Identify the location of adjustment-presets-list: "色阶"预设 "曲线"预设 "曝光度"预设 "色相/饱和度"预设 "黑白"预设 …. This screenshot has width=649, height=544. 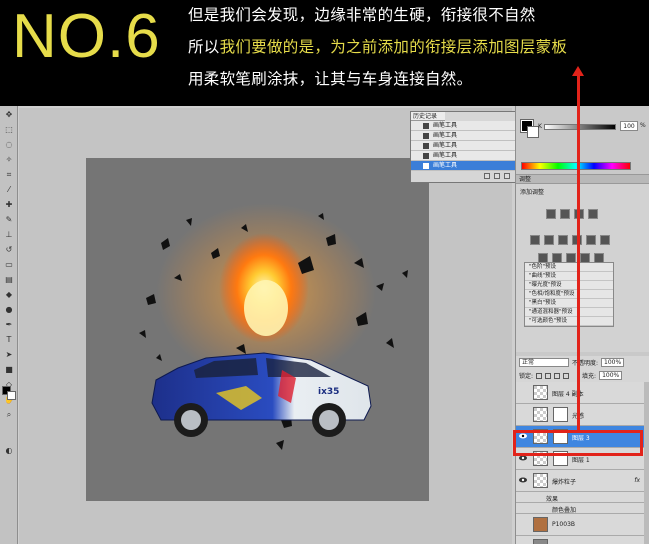
(569, 294).